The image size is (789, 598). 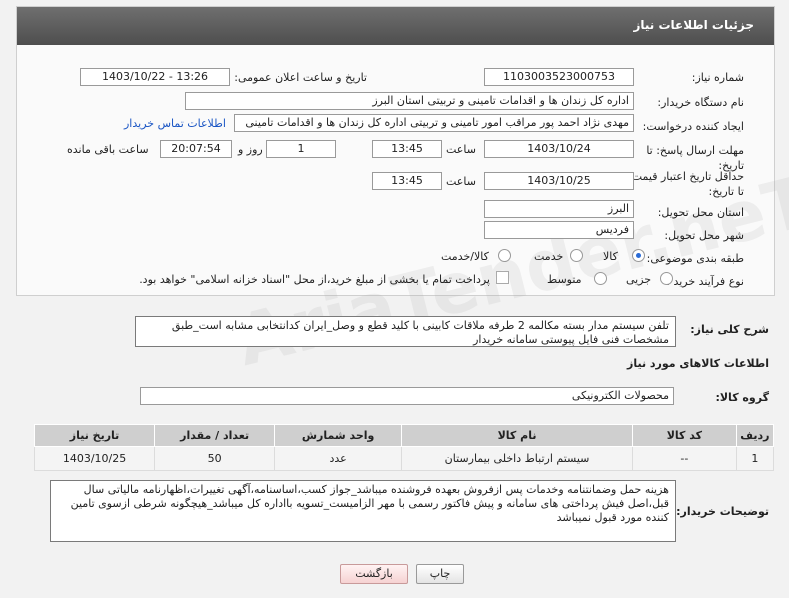 What do you see at coordinates (729, 329) in the screenshot?
I see `summary-label: شرح کلی نیاز:` at bounding box center [729, 329].